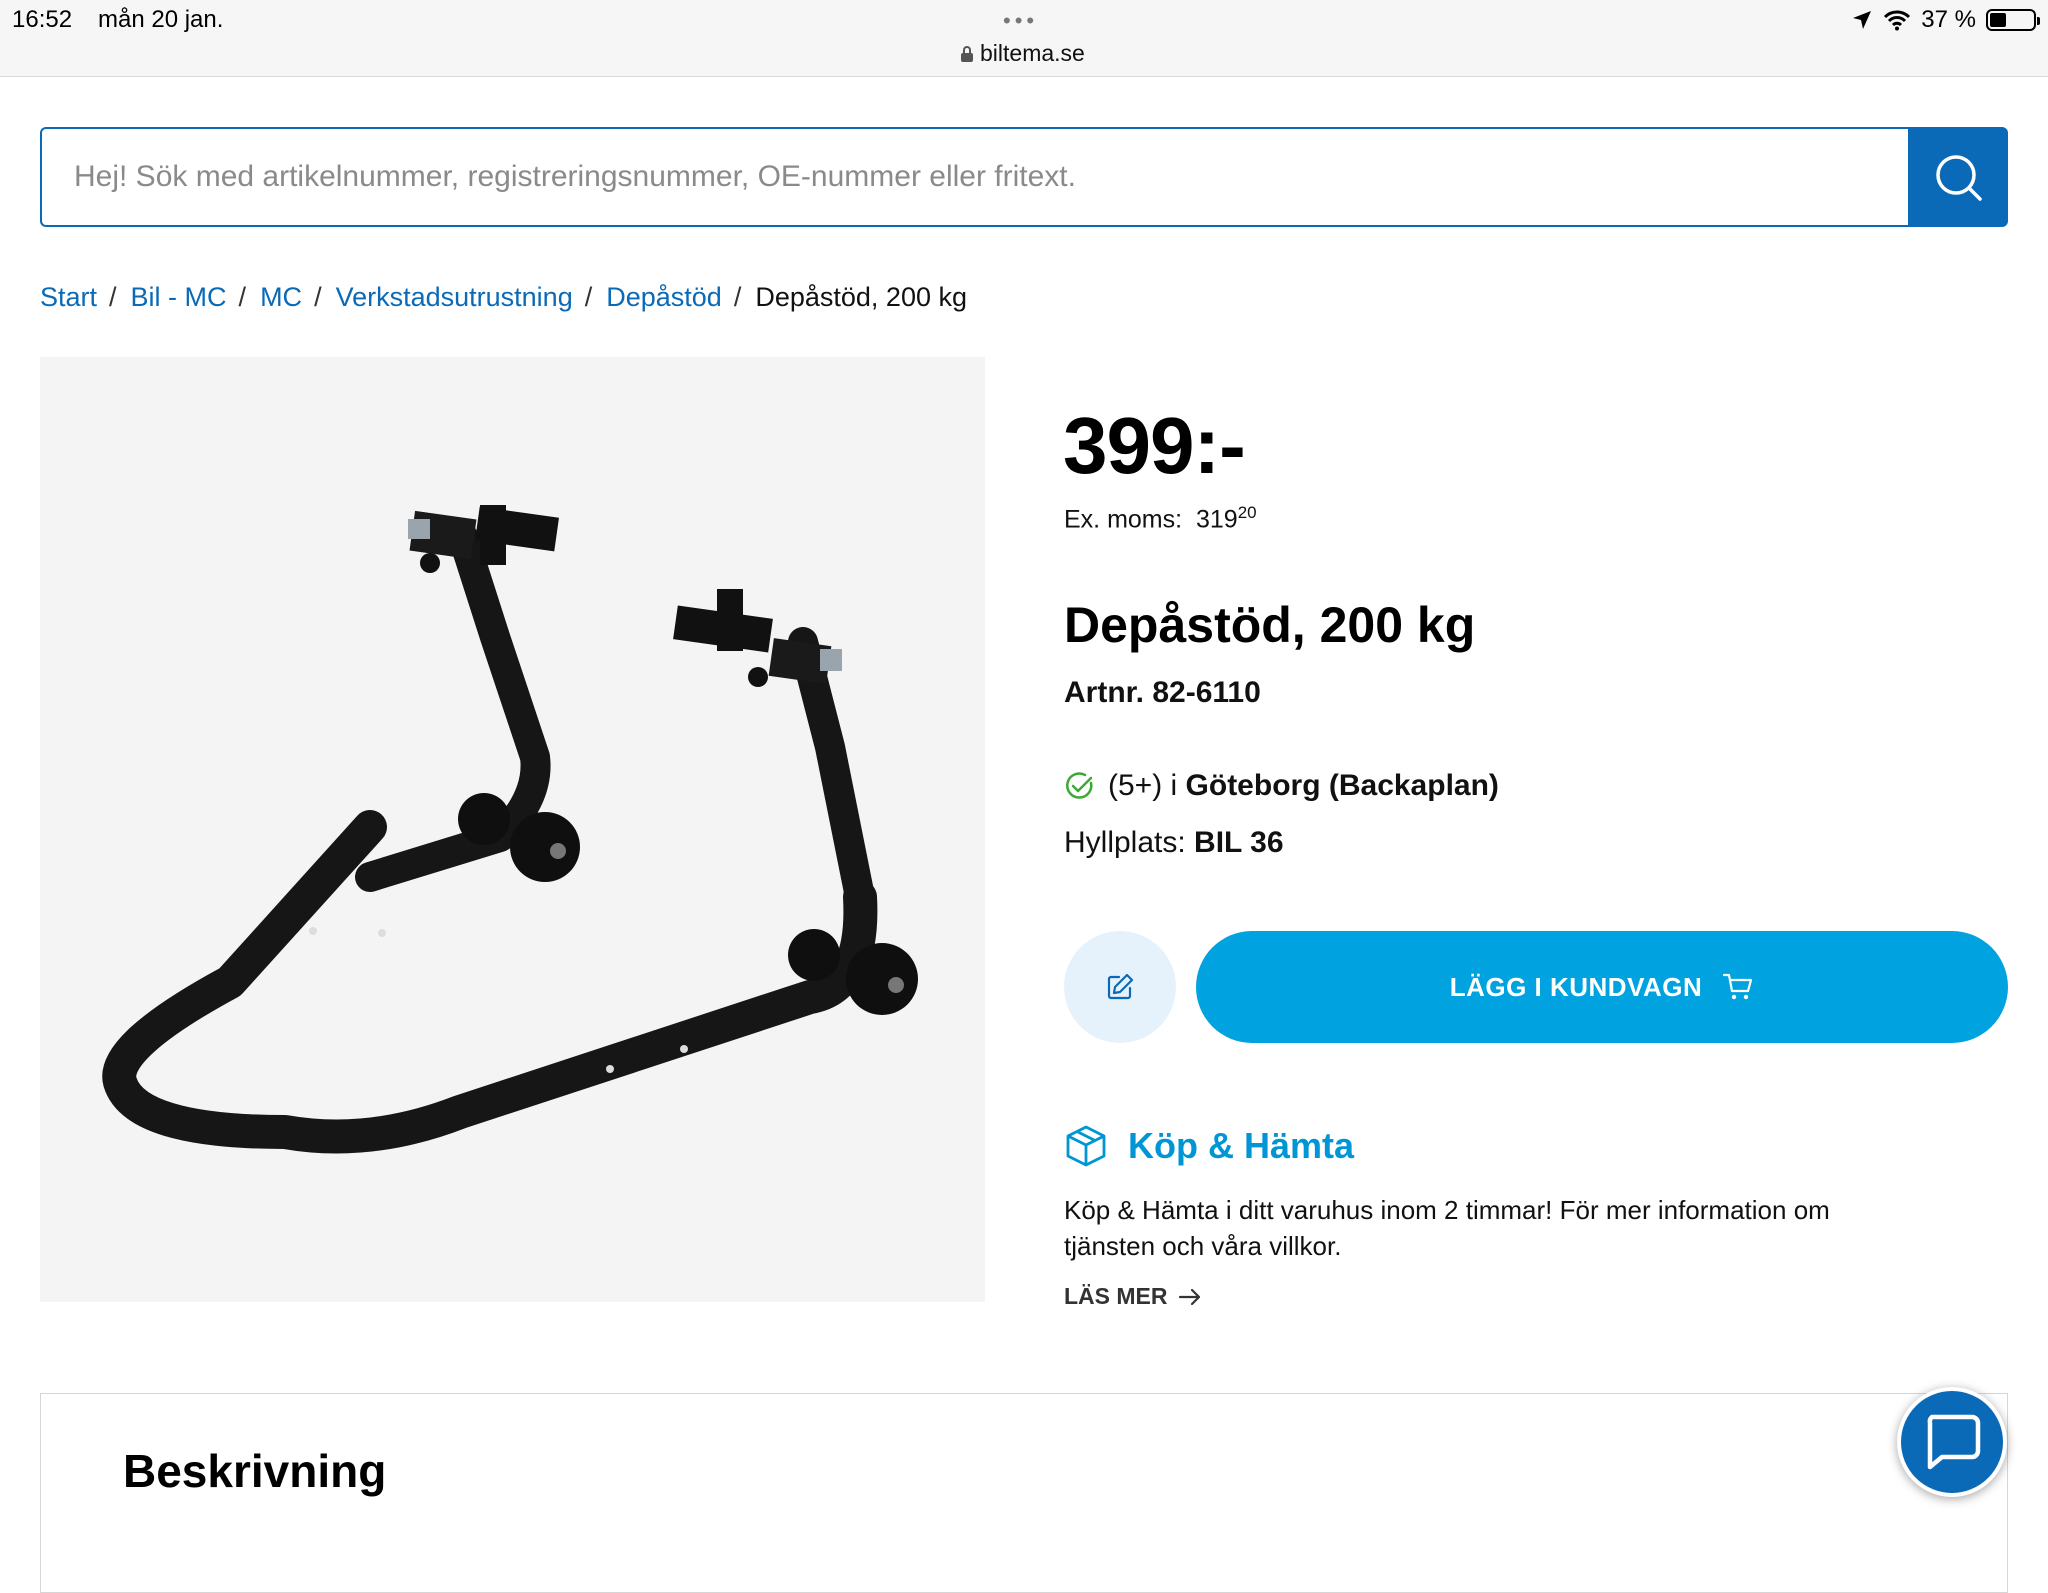 This screenshot has height=1593, width=2048. Describe the element at coordinates (2013, 20) in the screenshot. I see `battery-icon` at that location.